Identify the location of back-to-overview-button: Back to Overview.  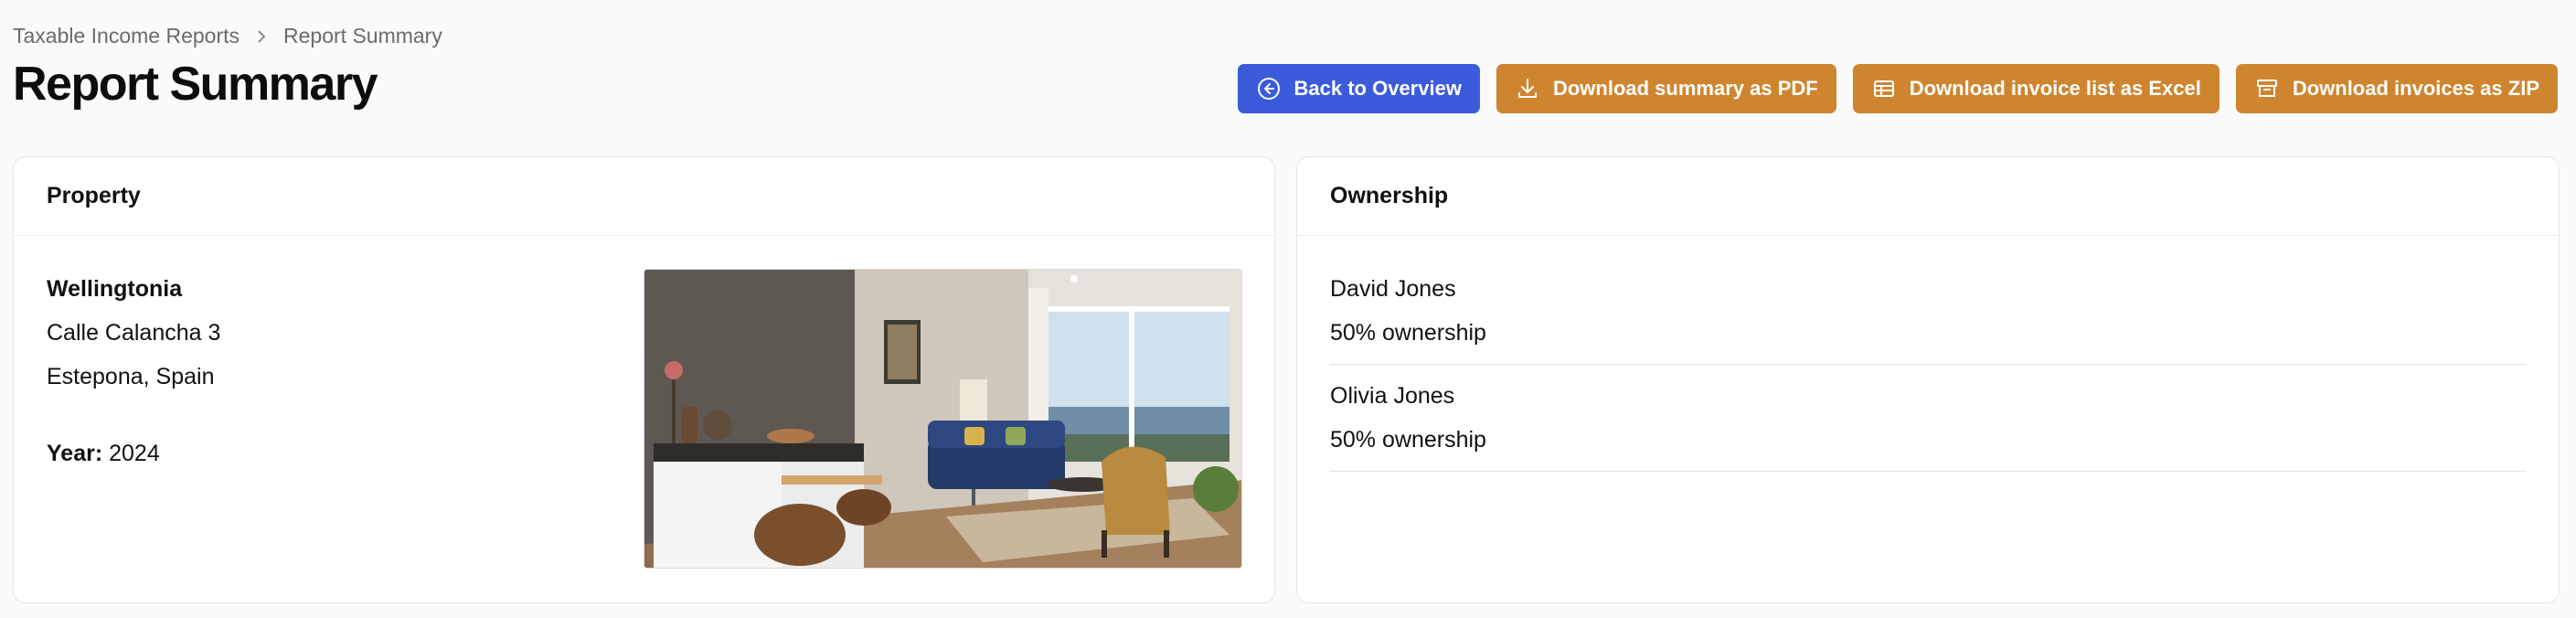
(1358, 89).